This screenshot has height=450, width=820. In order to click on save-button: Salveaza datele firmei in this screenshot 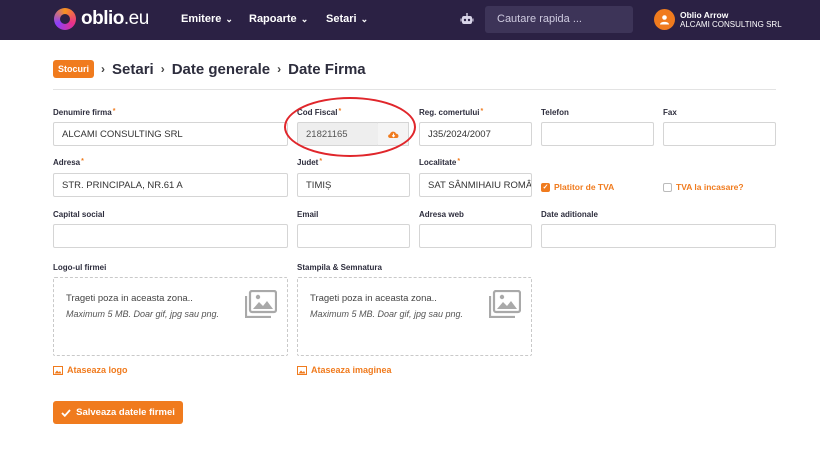, I will do `click(118, 412)`.